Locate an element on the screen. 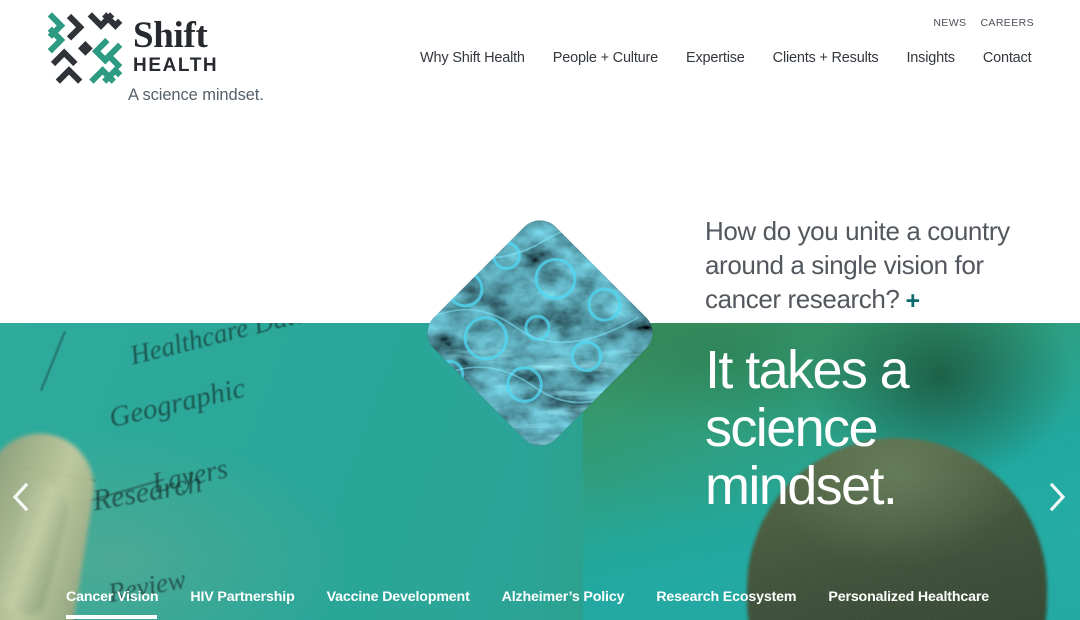  microscopy-image is located at coordinates (540, 333).